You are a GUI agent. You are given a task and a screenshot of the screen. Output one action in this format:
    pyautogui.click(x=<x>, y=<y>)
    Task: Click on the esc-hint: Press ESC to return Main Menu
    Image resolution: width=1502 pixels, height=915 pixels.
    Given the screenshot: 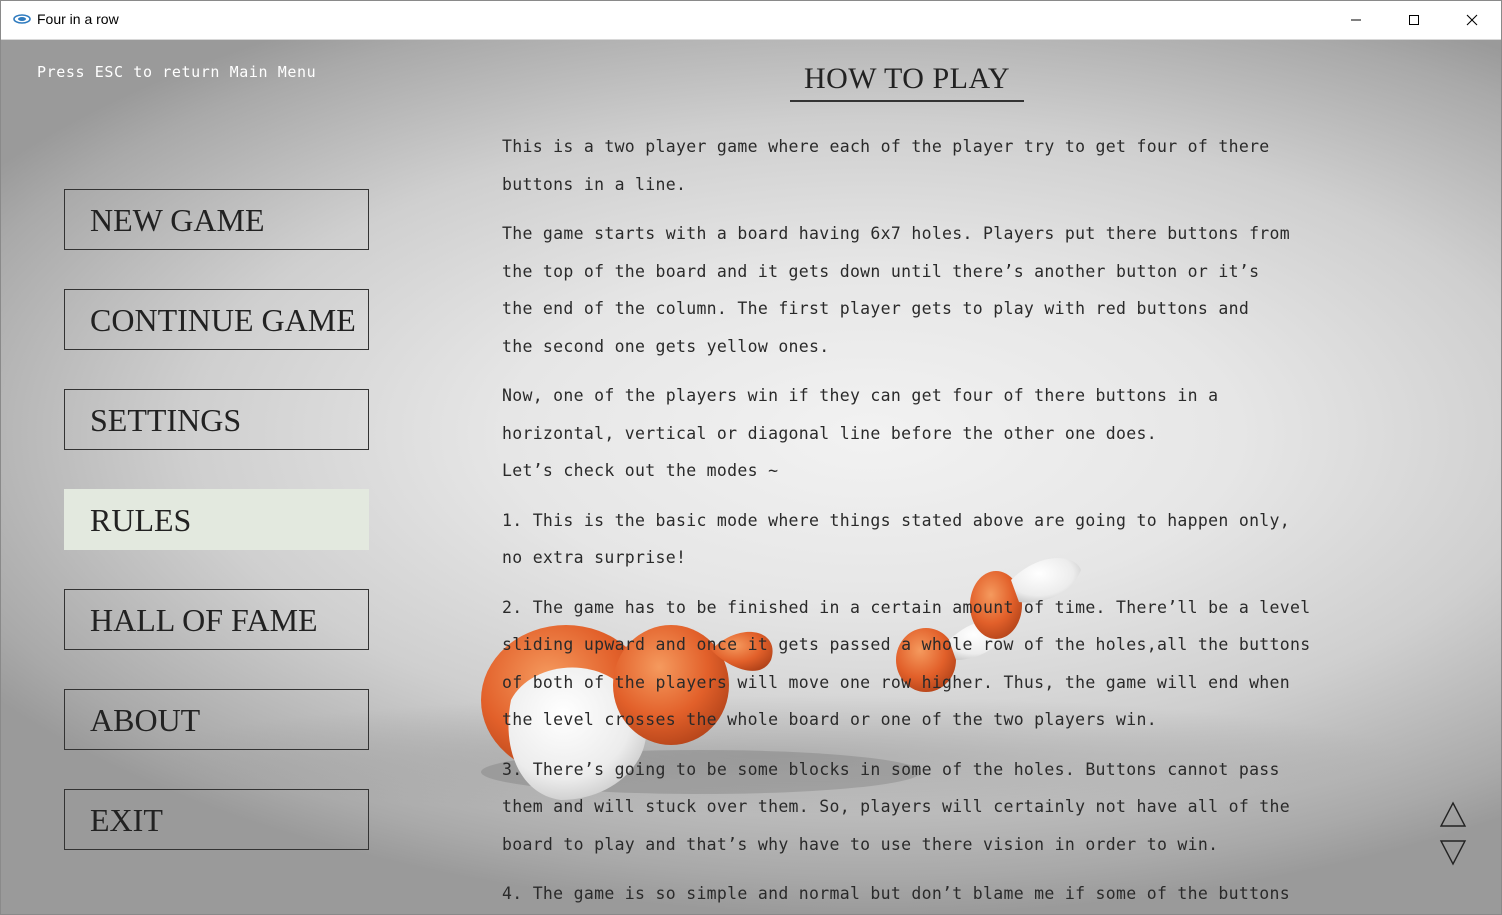 What is the action you would take?
    pyautogui.click(x=177, y=72)
    